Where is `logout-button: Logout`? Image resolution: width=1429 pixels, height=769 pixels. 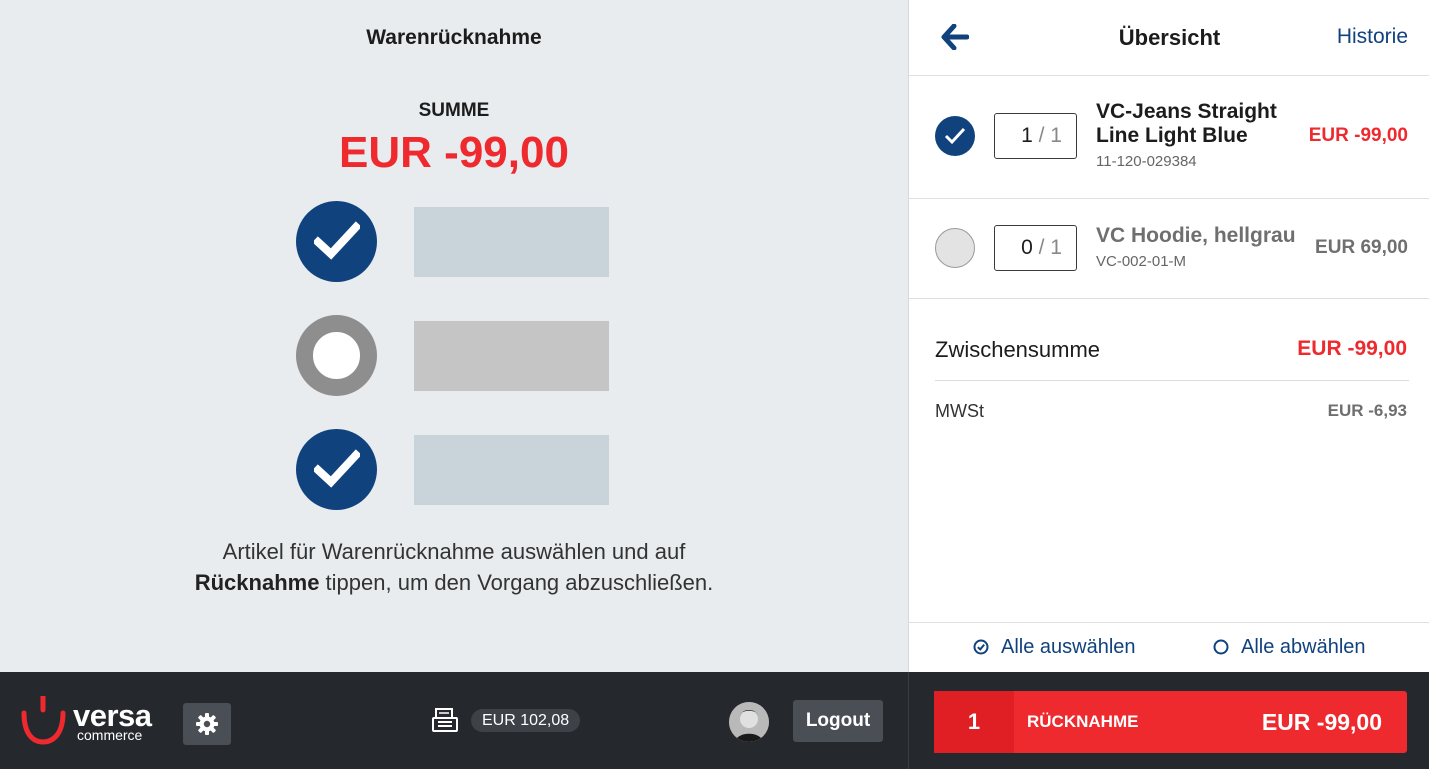 logout-button: Logout is located at coordinates (838, 721).